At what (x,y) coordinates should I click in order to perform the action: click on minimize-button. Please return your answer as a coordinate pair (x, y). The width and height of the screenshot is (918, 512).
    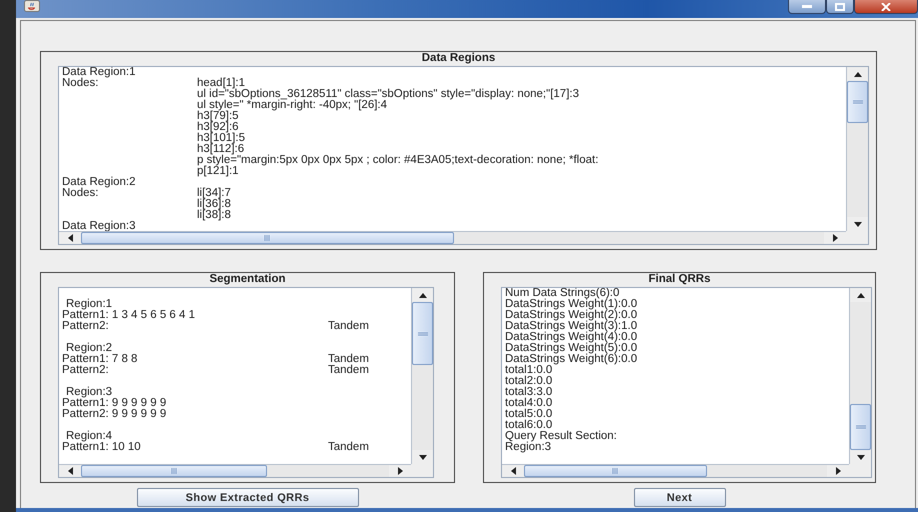
    Looking at the image, I should click on (807, 7).